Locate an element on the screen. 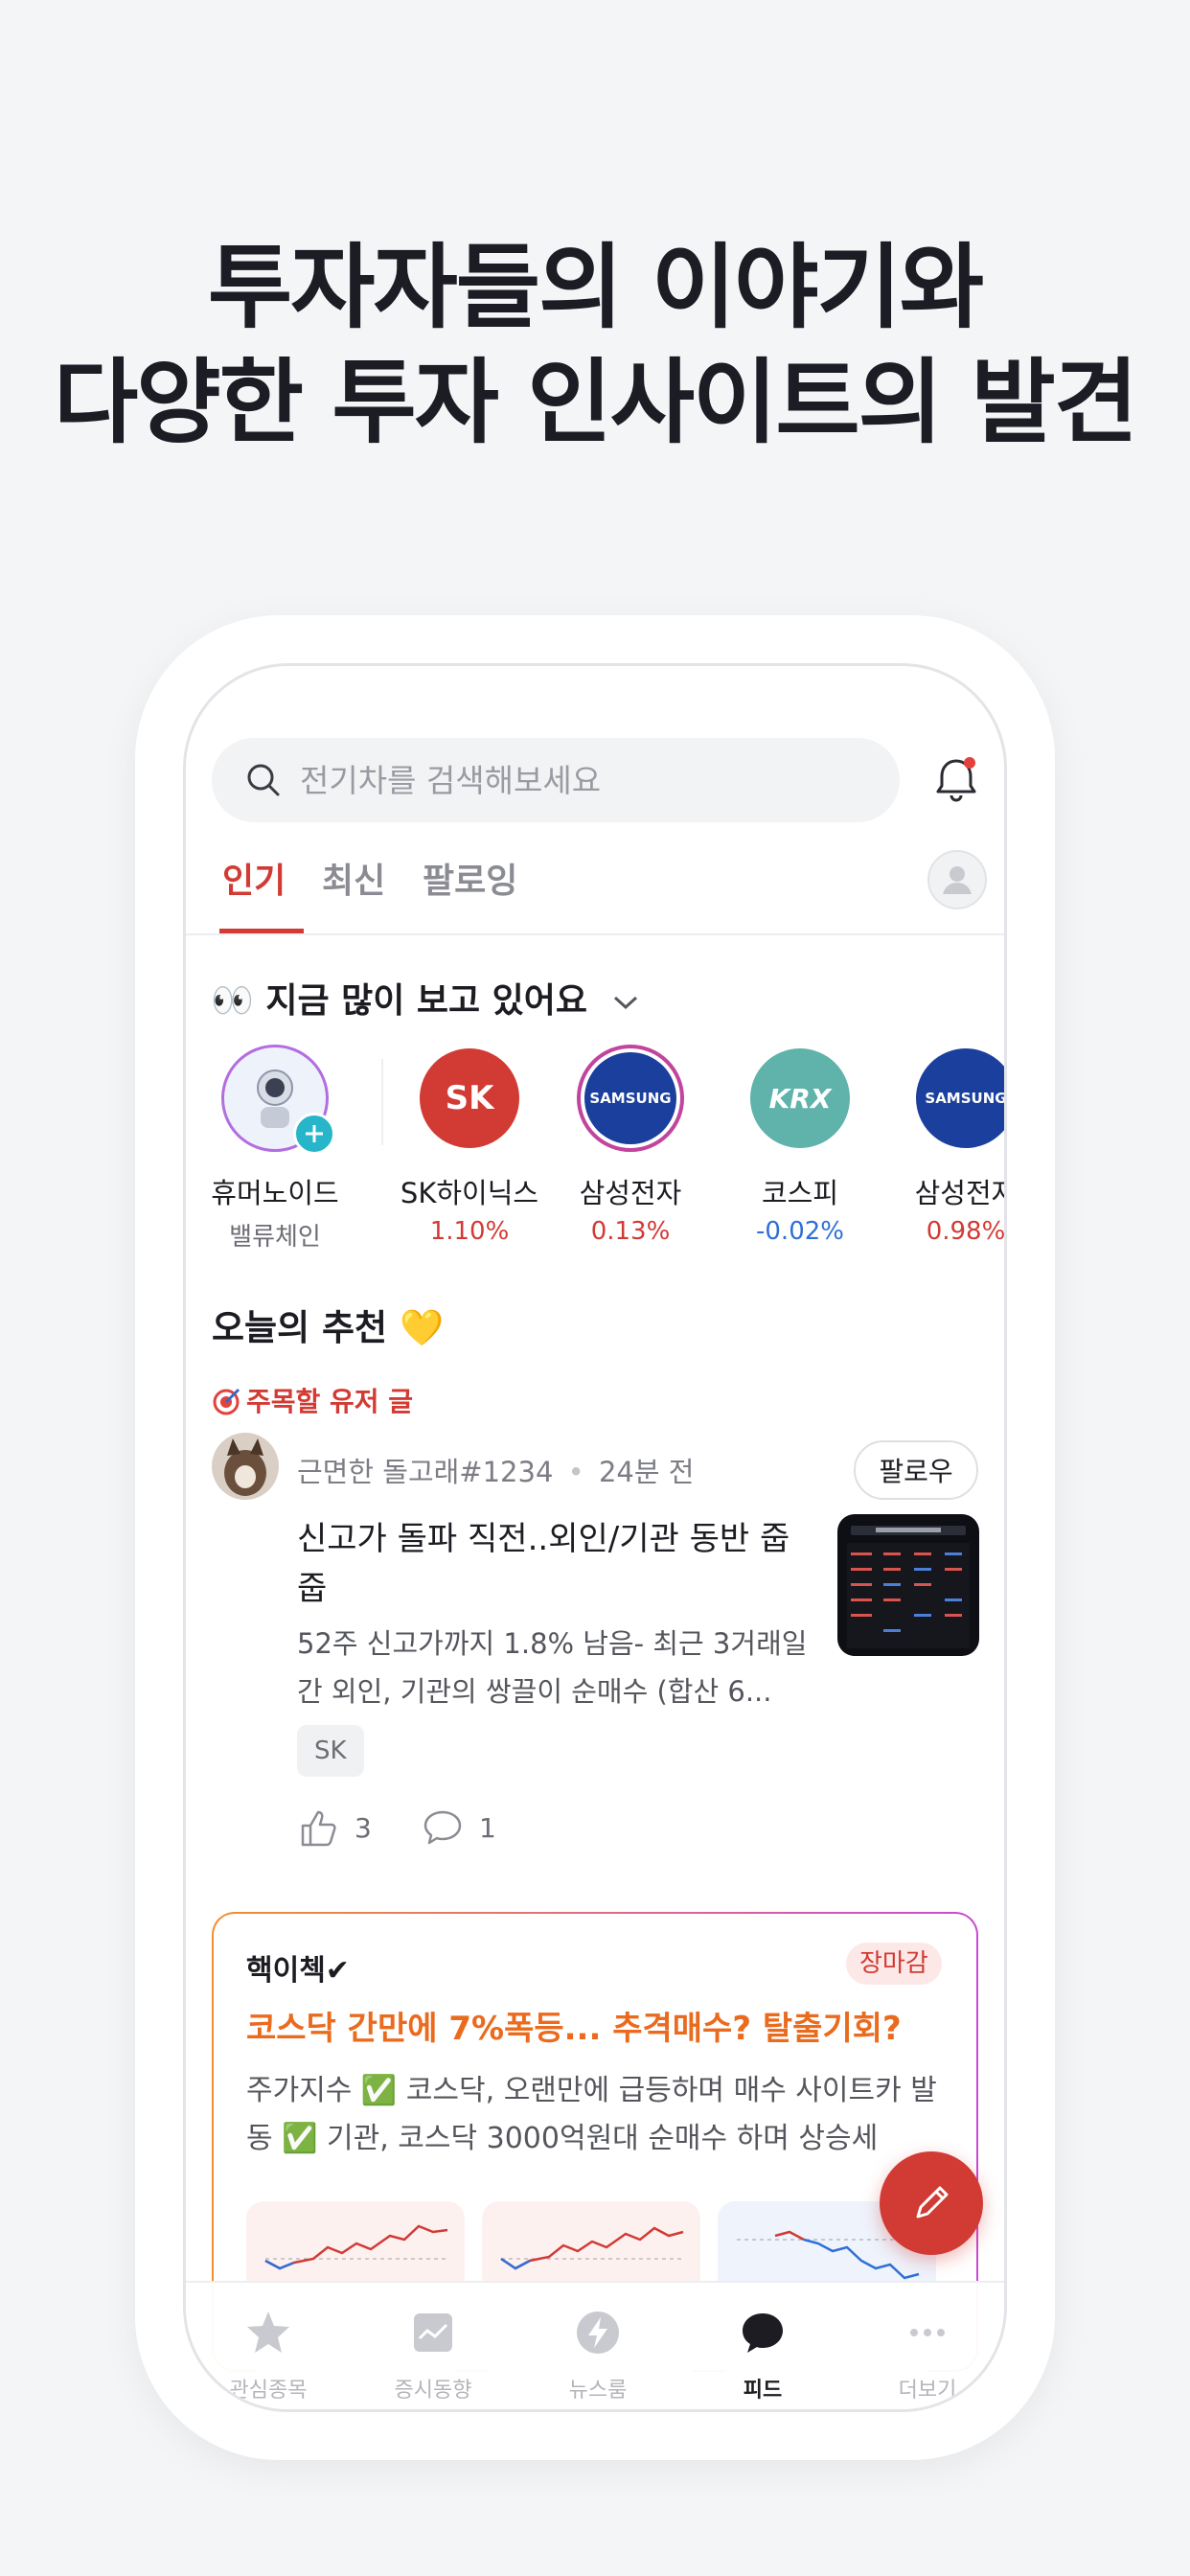  tab-divider is located at coordinates (595, 934).